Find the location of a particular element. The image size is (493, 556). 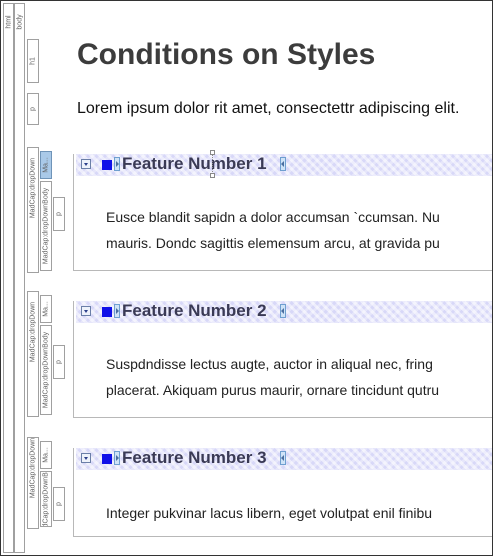

structure-bar-p-1-label: p is located at coordinates (59, 214).